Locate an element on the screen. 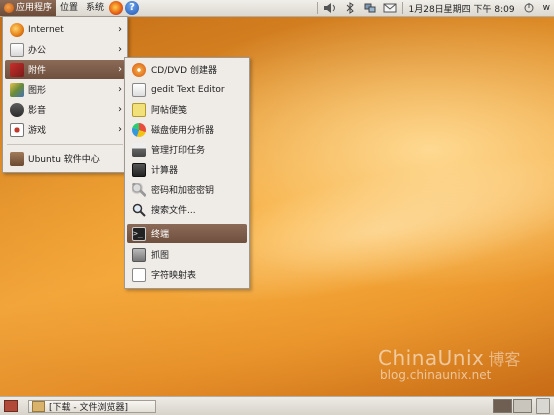  office-icon is located at coordinates (17, 50).